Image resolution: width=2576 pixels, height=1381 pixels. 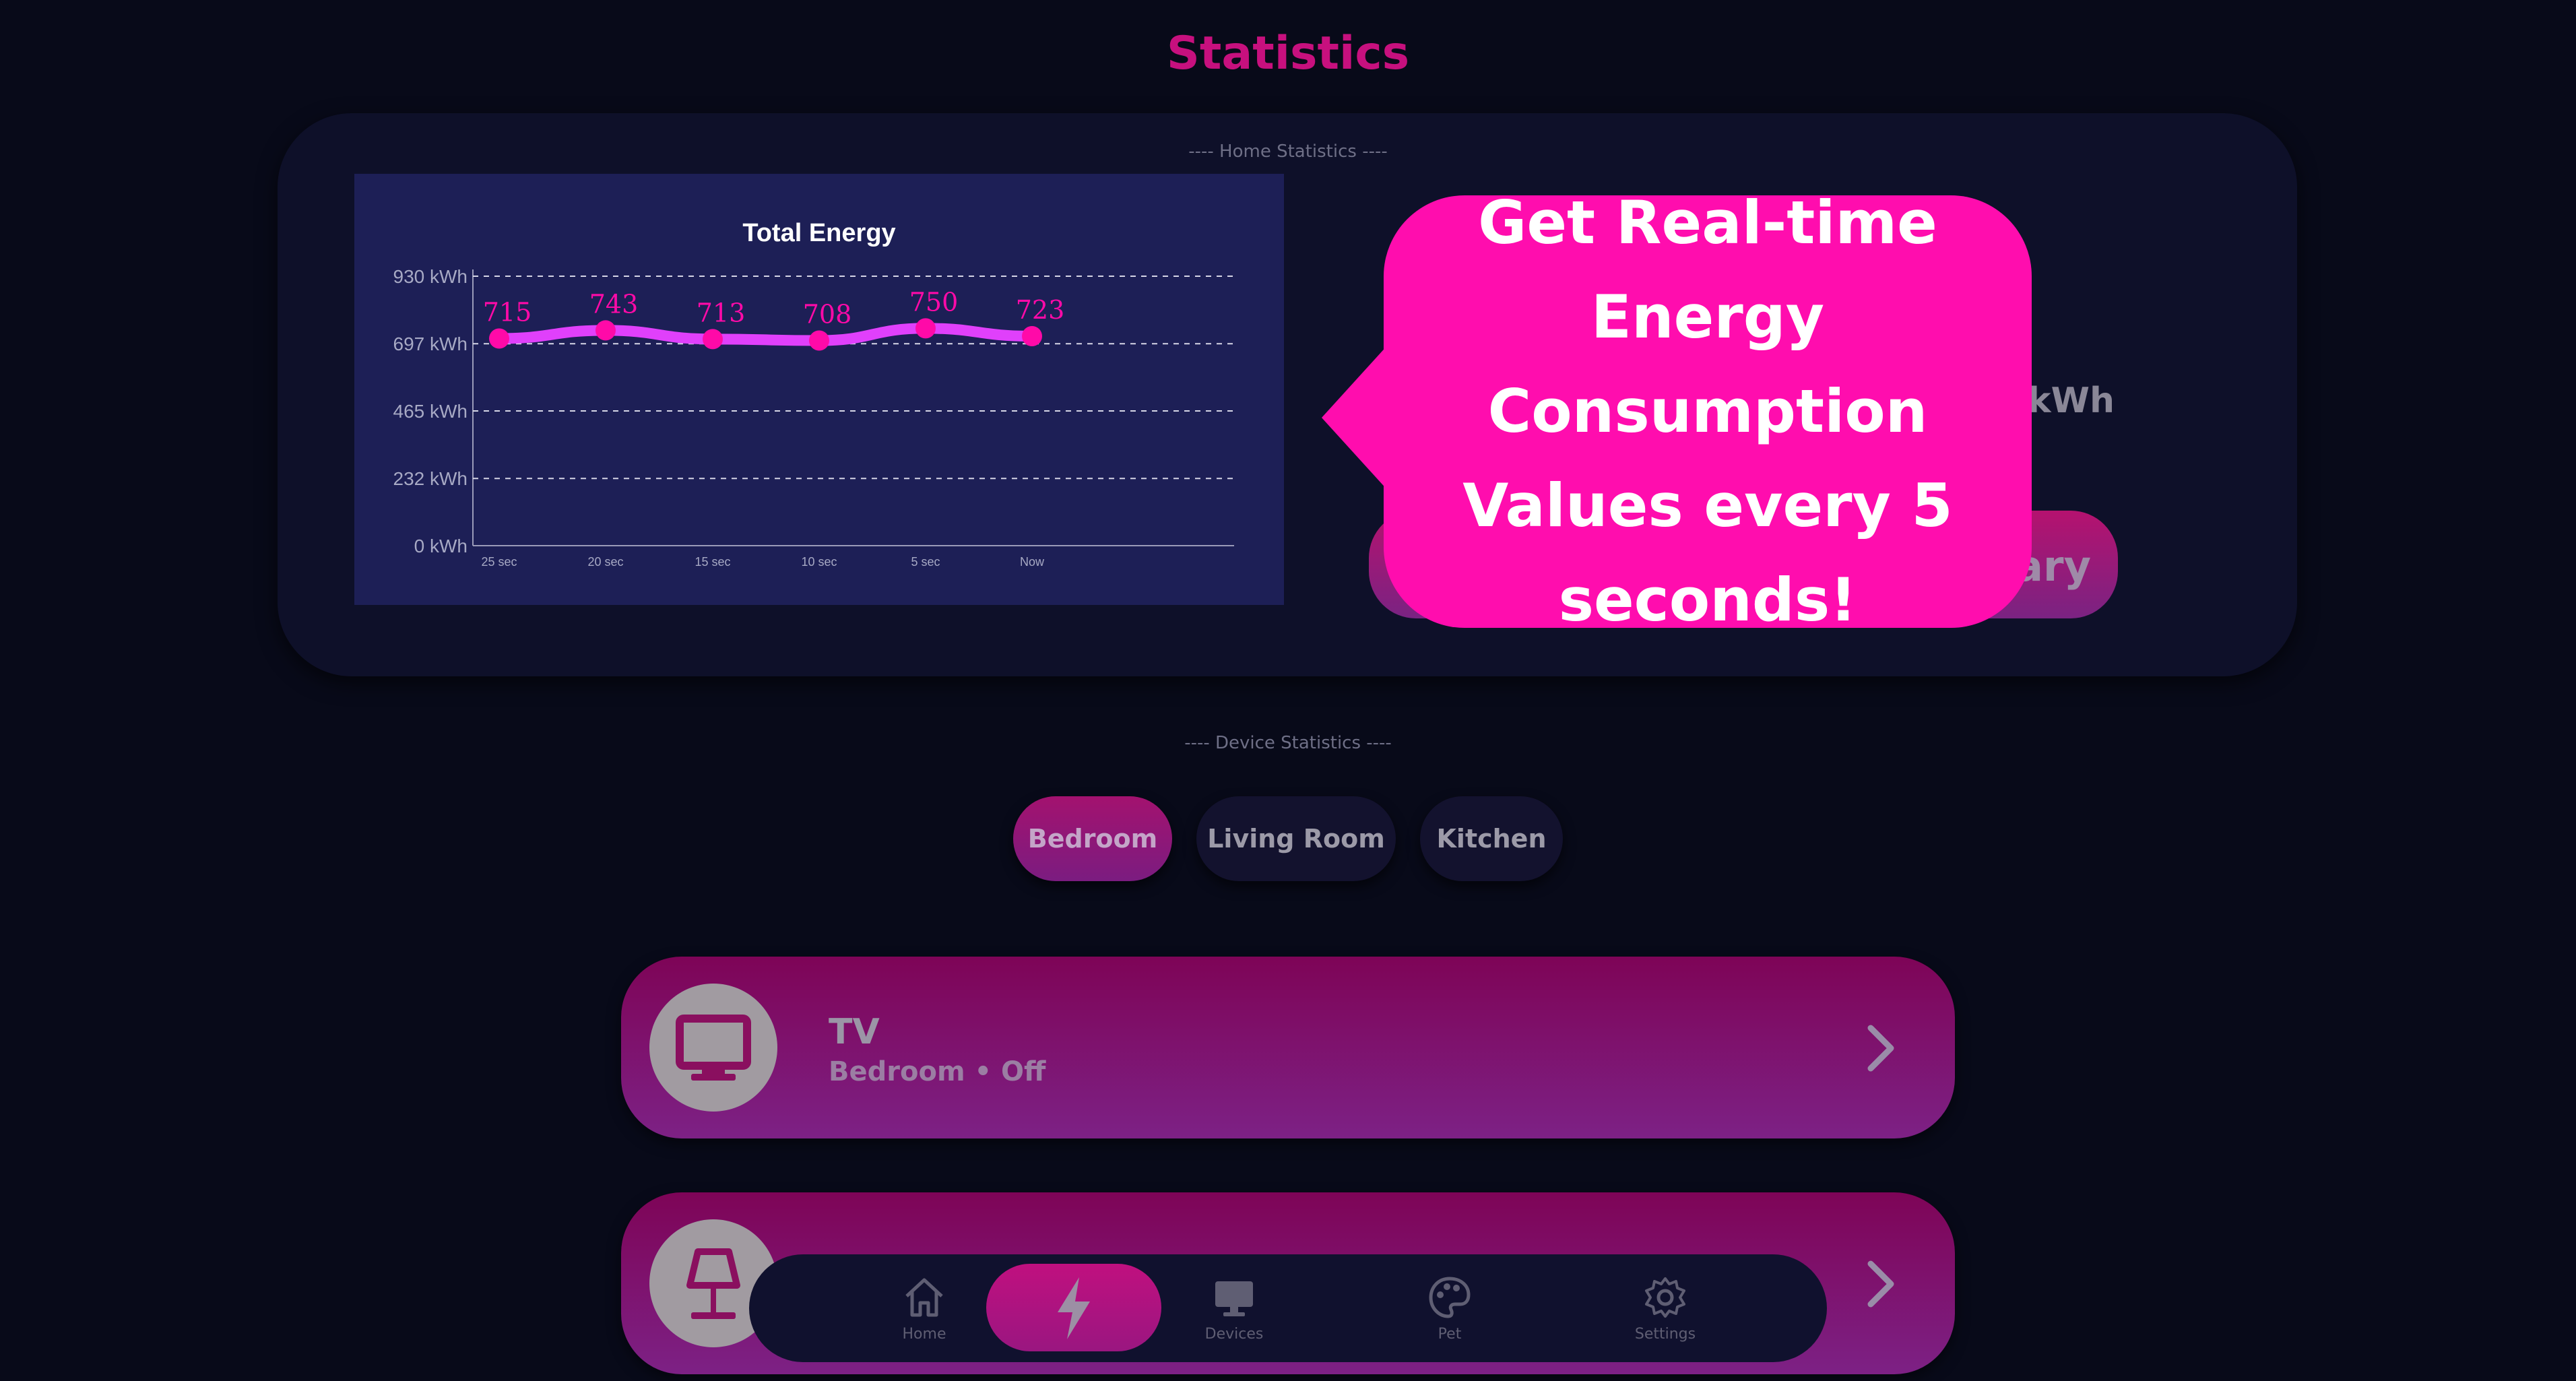 I want to click on y-tick-label: 697 kWh, so click(x=431, y=344).